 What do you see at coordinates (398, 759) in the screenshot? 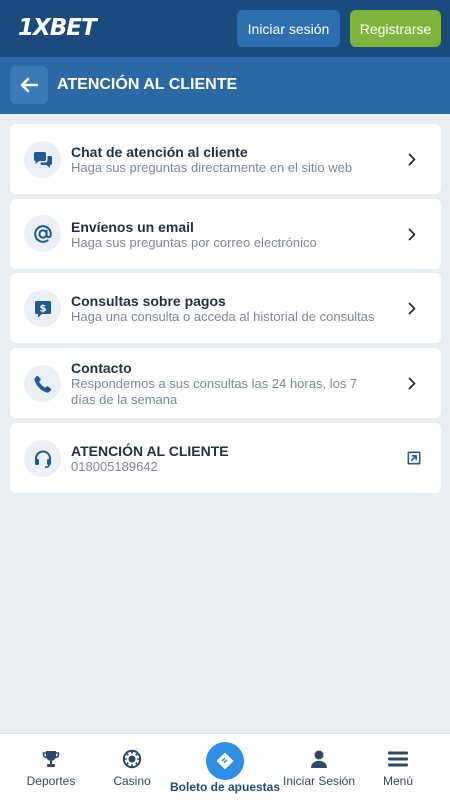
I see `hamburger-icon` at bounding box center [398, 759].